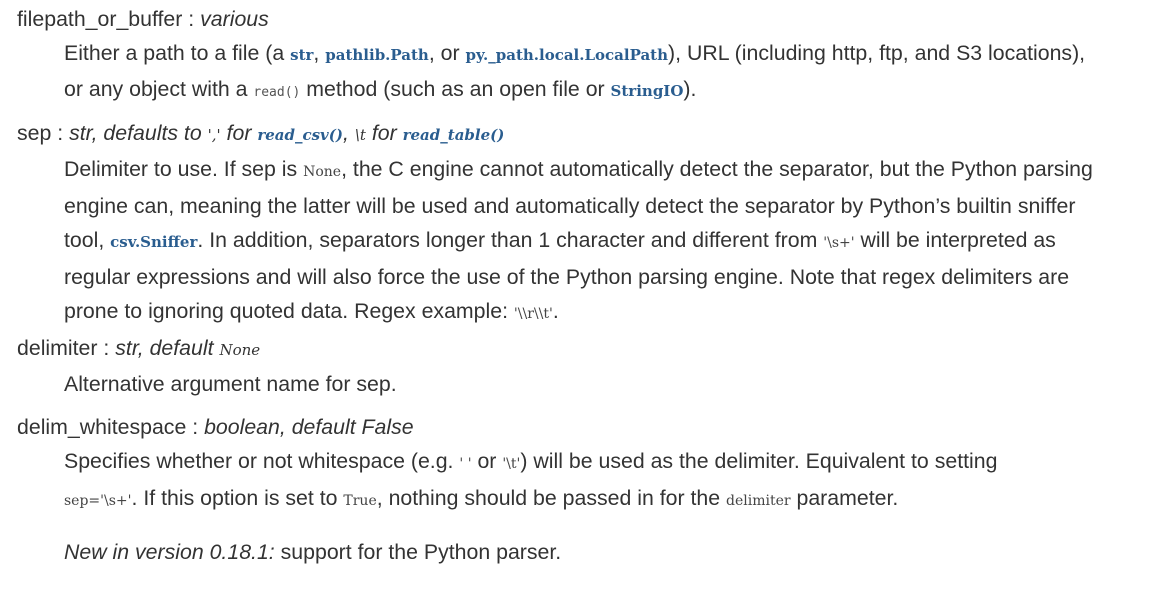 Image resolution: width=1176 pixels, height=614 pixels. I want to click on xref-csv-sniffer: csv.Sniffer, so click(153, 242).